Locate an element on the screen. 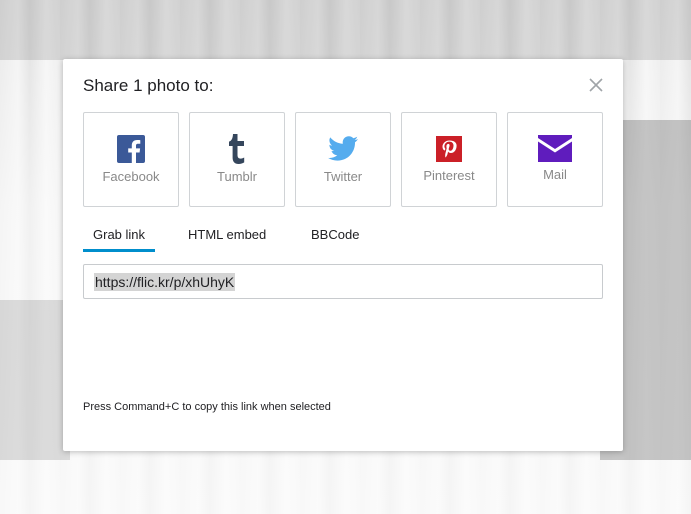 This screenshot has width=691, height=514. share-tumblr-label: Tumblr is located at coordinates (237, 176).